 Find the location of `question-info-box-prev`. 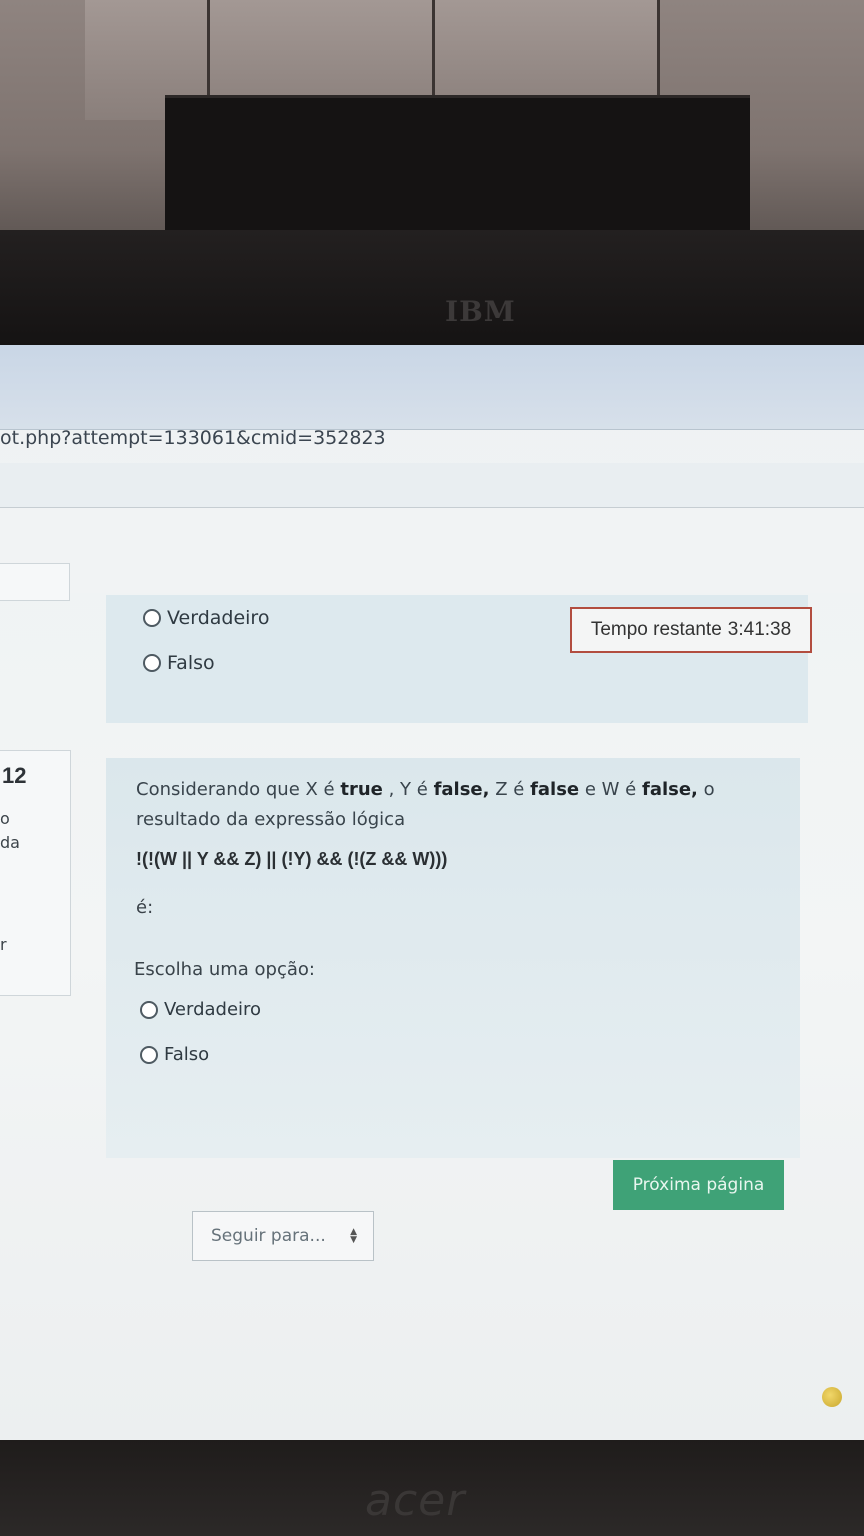

question-info-box-prev is located at coordinates (35, 582).